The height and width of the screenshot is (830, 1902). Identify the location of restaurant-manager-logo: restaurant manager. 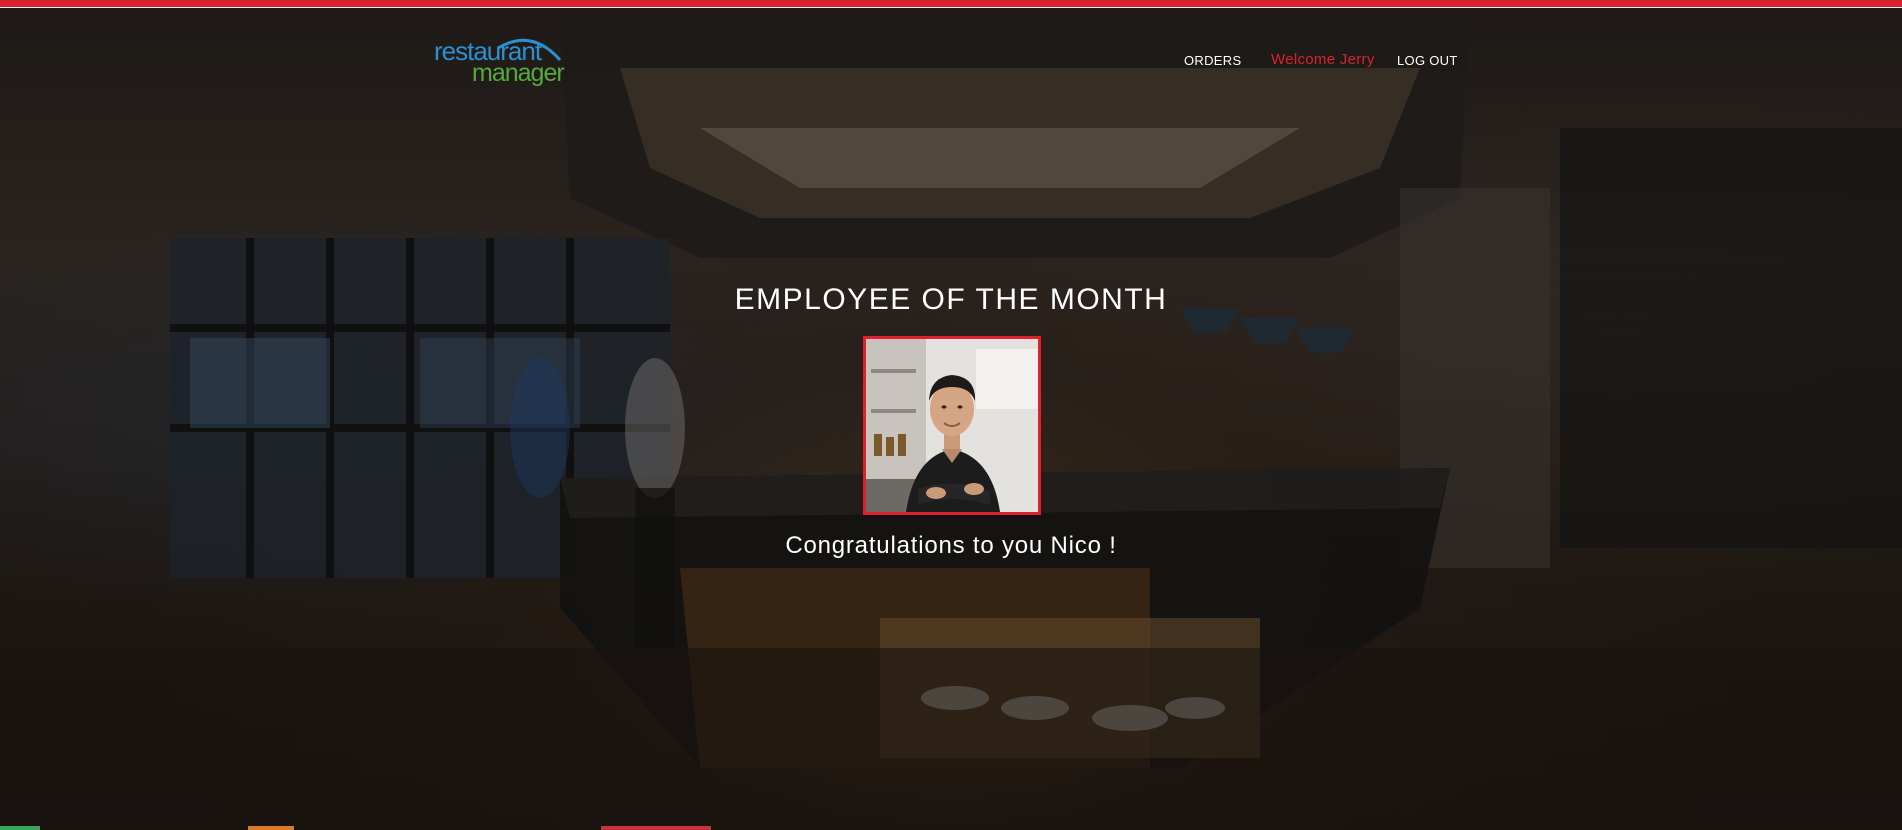
(499, 61).